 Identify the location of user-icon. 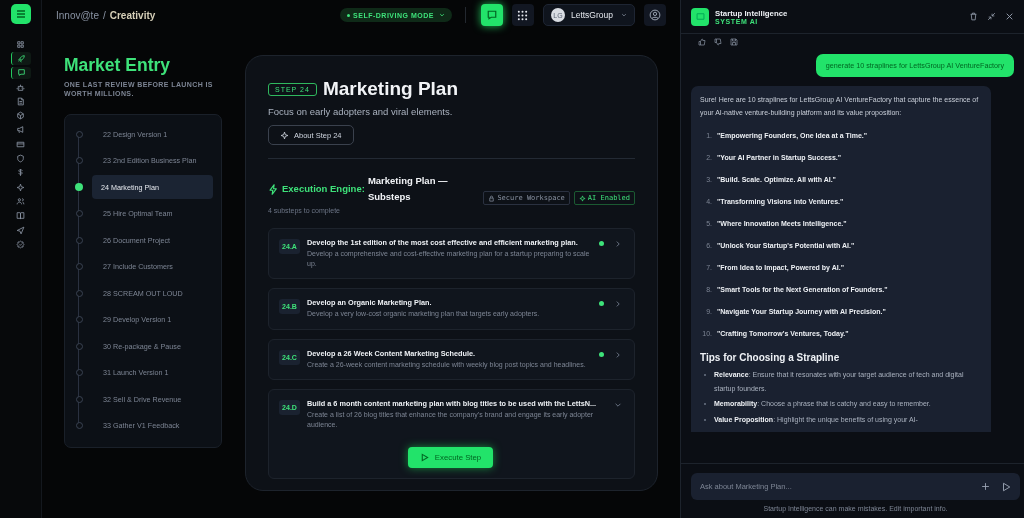
(655, 15).